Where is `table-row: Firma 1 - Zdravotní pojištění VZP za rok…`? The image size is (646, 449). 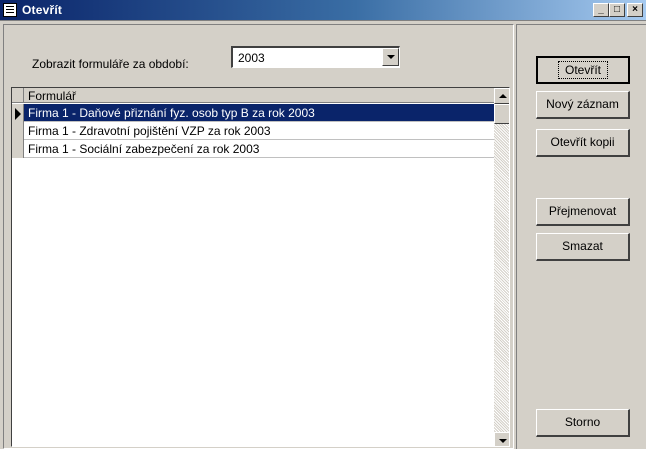
table-row: Firma 1 - Zdravotní pojištění VZP za rok… is located at coordinates (253, 131).